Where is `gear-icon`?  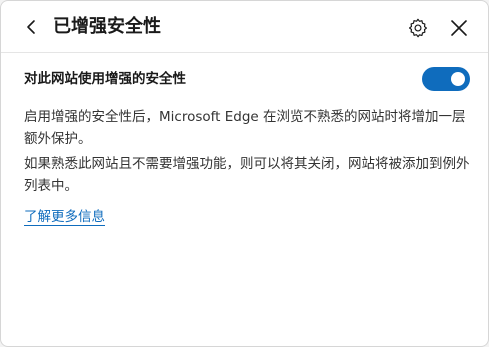 gear-icon is located at coordinates (418, 28).